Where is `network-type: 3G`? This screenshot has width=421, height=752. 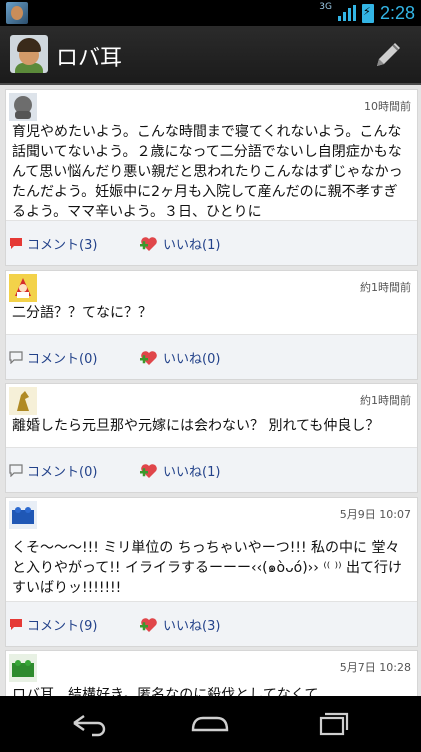
network-type: 3G is located at coordinates (325, 7).